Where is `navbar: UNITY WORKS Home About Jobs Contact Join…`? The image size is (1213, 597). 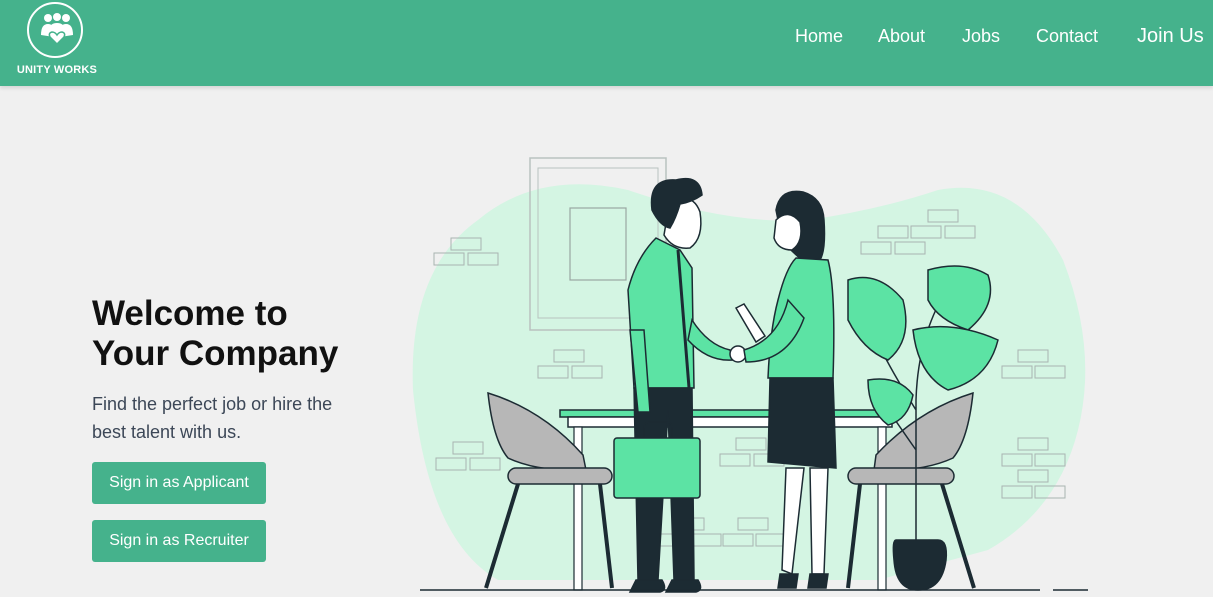 navbar: UNITY WORKS Home About Jobs Contact Join… is located at coordinates (606, 43).